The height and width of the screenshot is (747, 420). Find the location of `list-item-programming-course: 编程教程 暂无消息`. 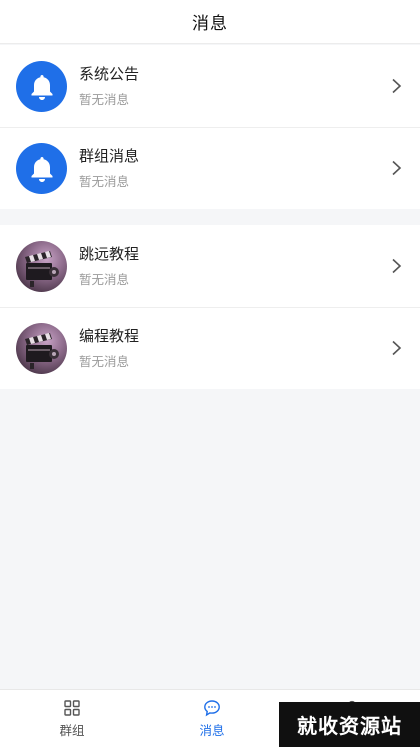

list-item-programming-course: 编程教程 暂无消息 is located at coordinates (210, 348).